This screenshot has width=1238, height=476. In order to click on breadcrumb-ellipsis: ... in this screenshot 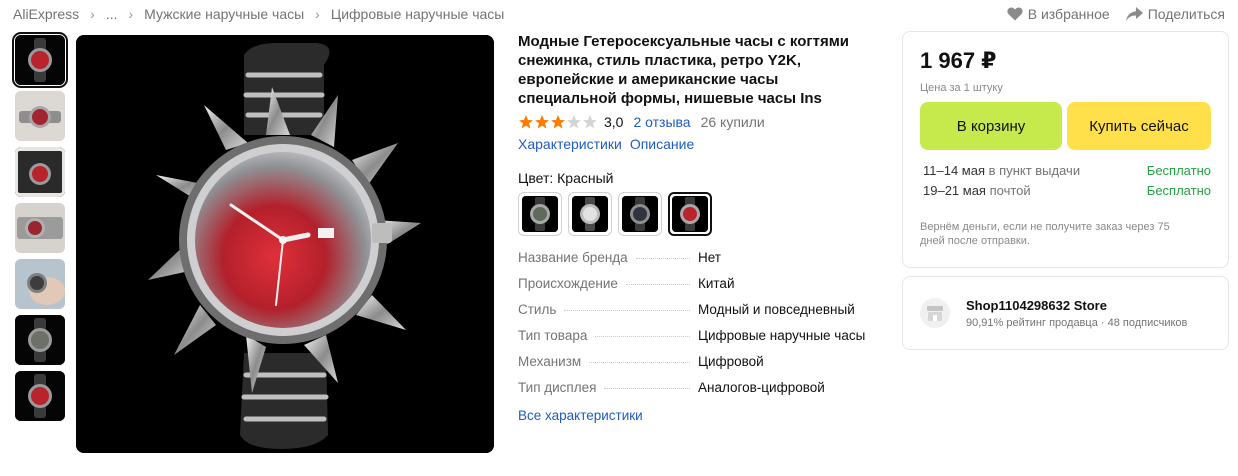, I will do `click(112, 14)`.